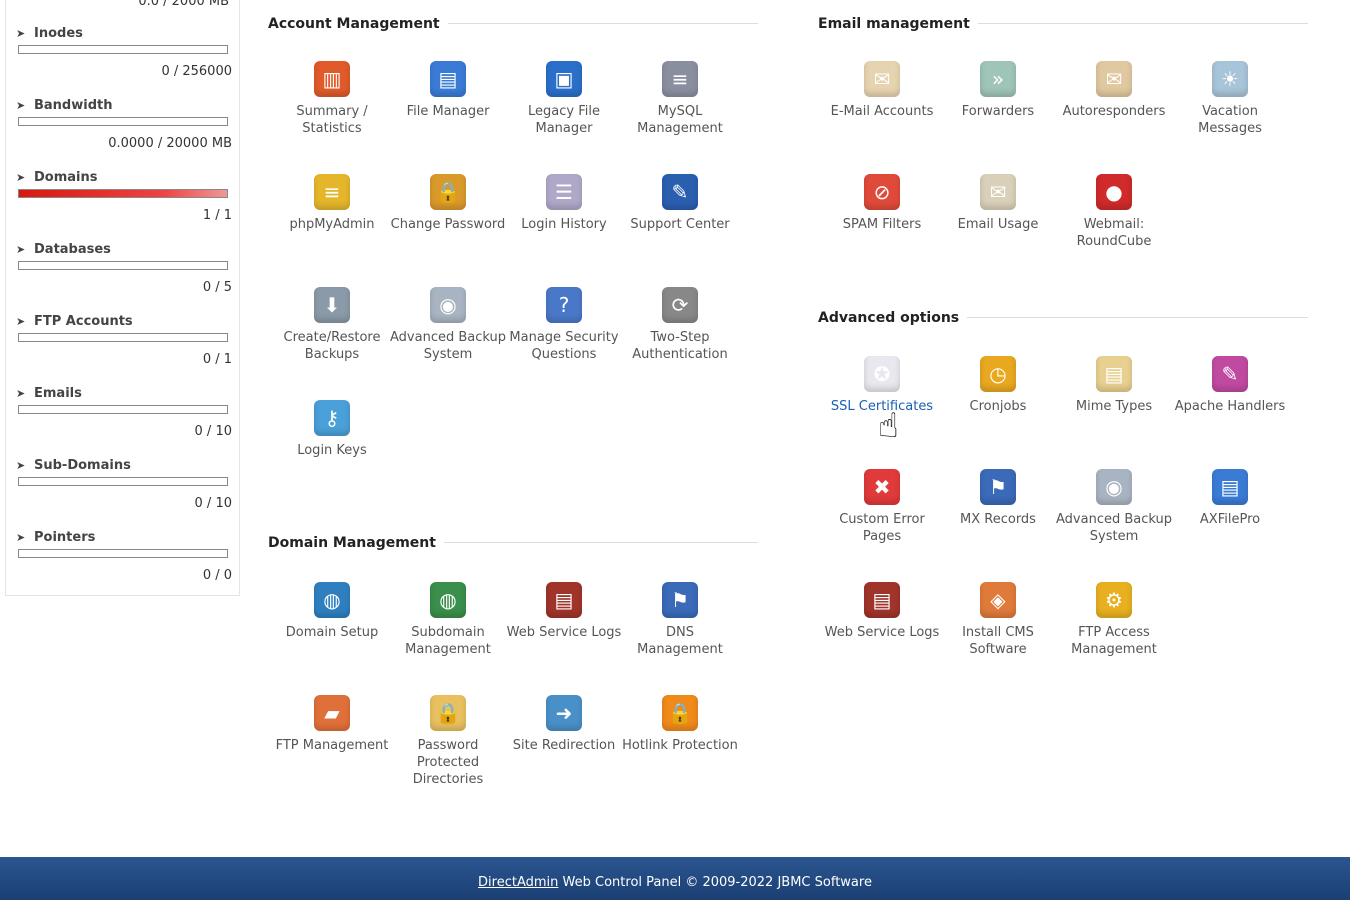 The image size is (1350, 909). What do you see at coordinates (217, 287) in the screenshot?
I see `stat-value: 0 / 5` at bounding box center [217, 287].